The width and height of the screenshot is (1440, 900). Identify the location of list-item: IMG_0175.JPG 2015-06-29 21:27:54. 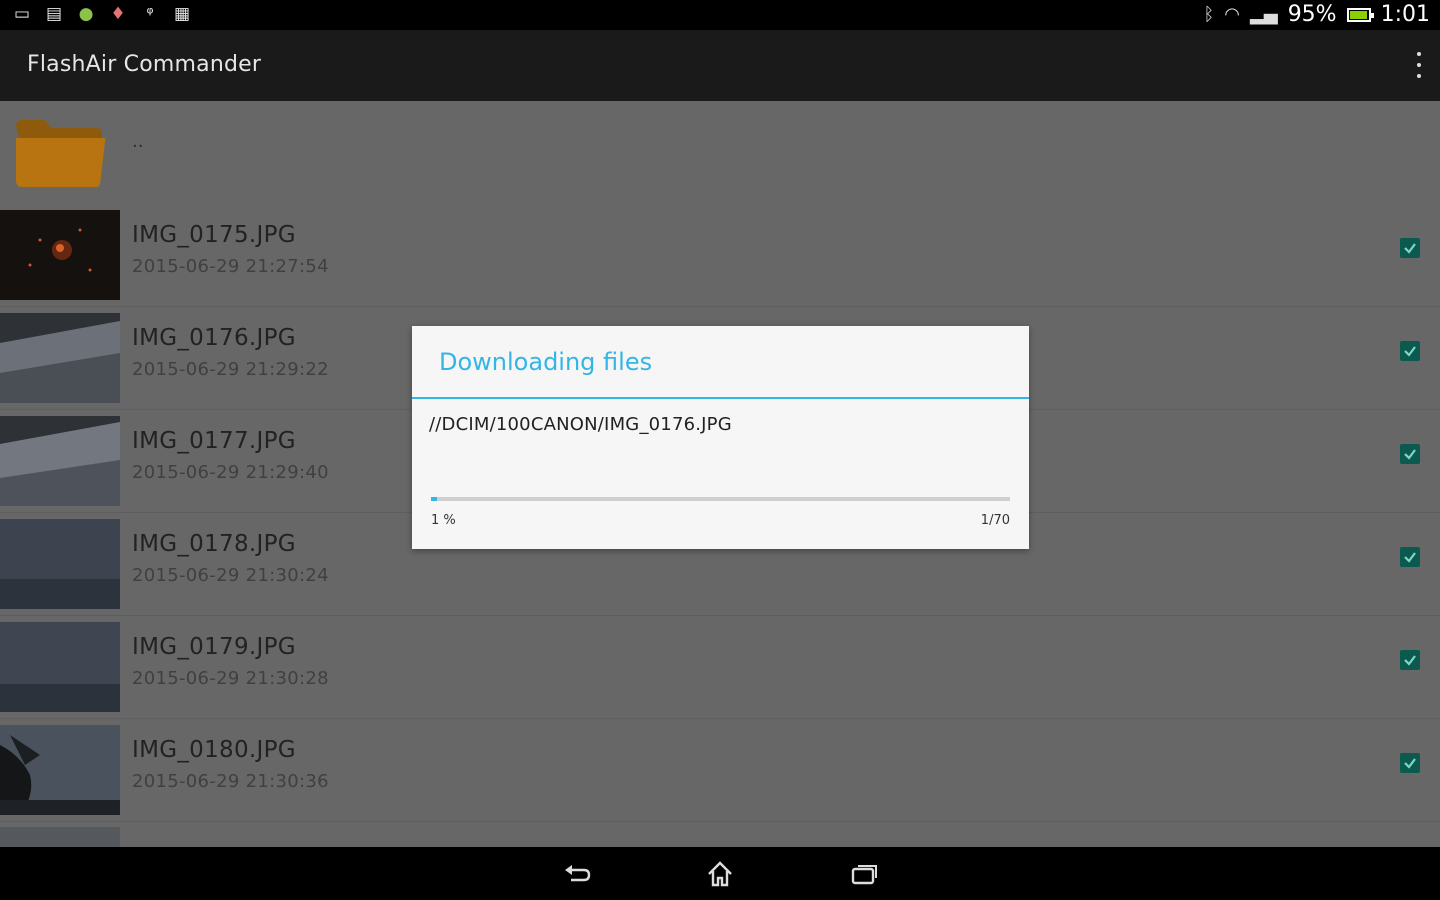
(720, 255).